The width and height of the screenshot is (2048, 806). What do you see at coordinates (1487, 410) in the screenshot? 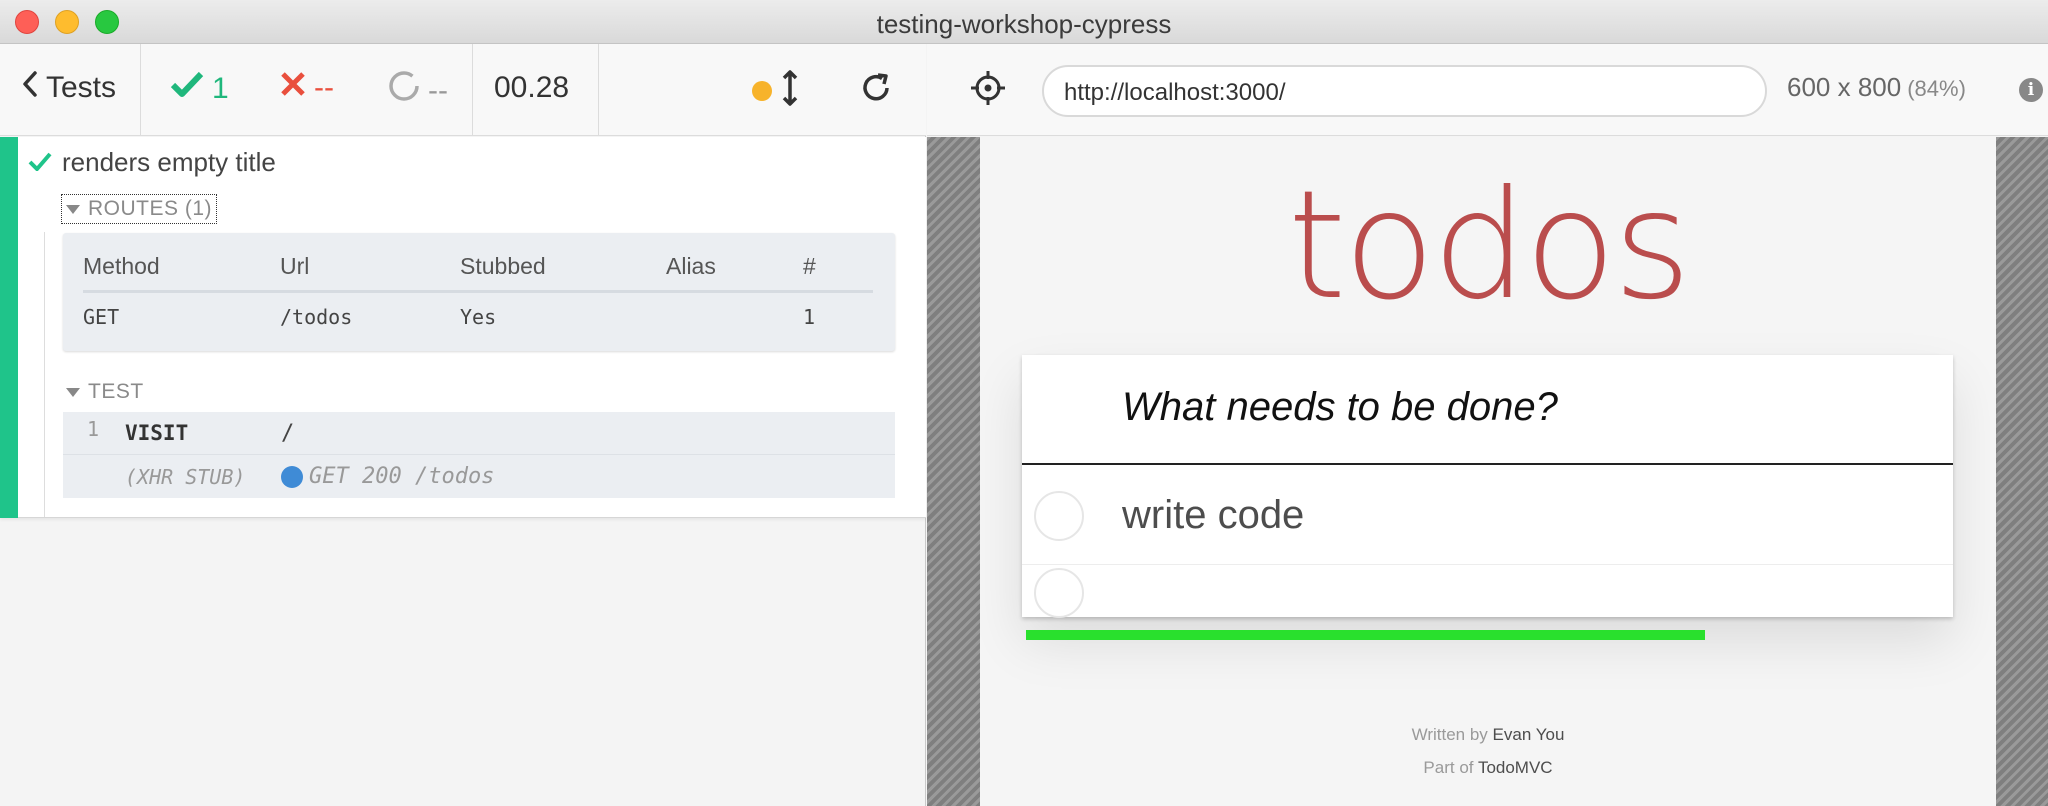
I see `new-todo-input: What needs to be done?` at bounding box center [1487, 410].